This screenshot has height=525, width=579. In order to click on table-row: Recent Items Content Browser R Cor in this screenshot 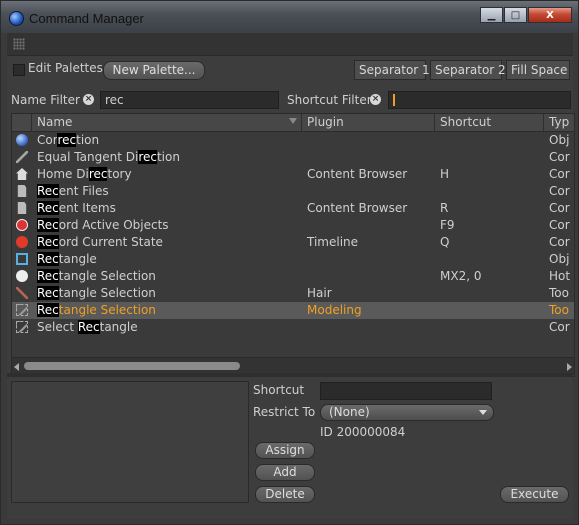, I will do `click(293, 208)`.